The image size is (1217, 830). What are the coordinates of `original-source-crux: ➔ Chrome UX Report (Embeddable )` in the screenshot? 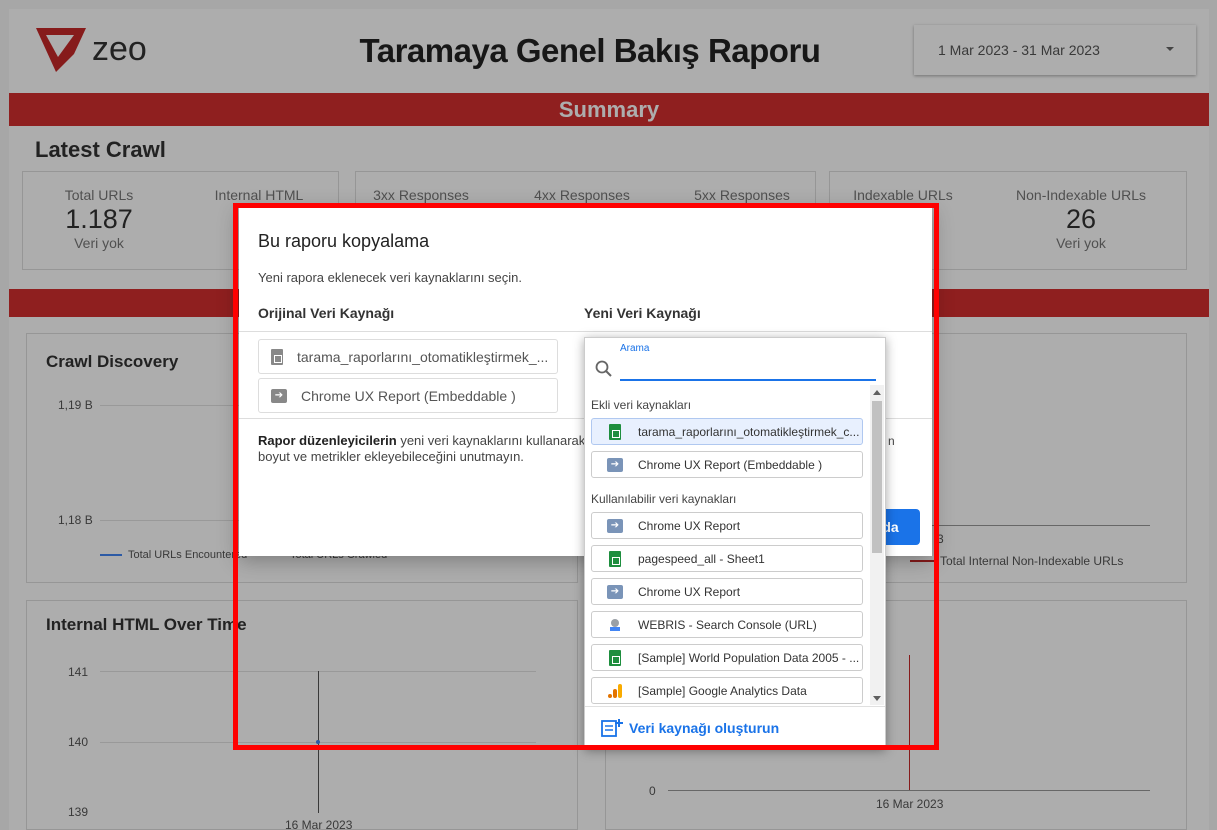 It's located at (408, 395).